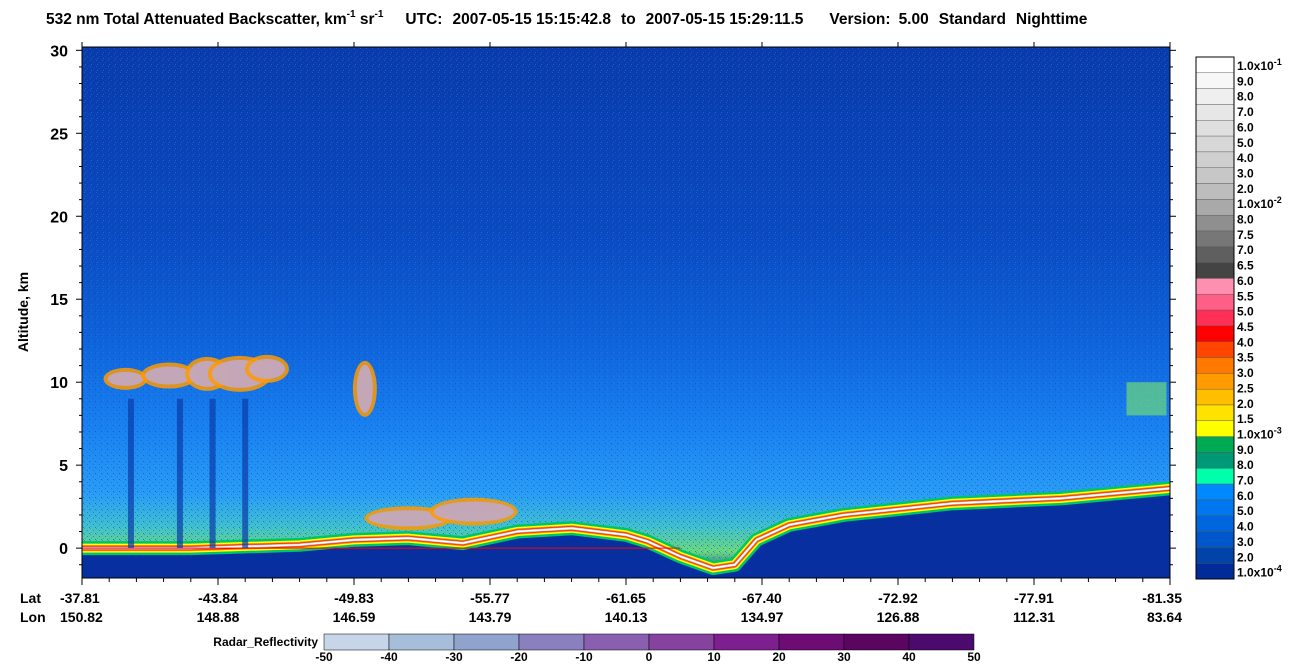  I want to click on colorbar-label: 7.5, so click(1245, 235).